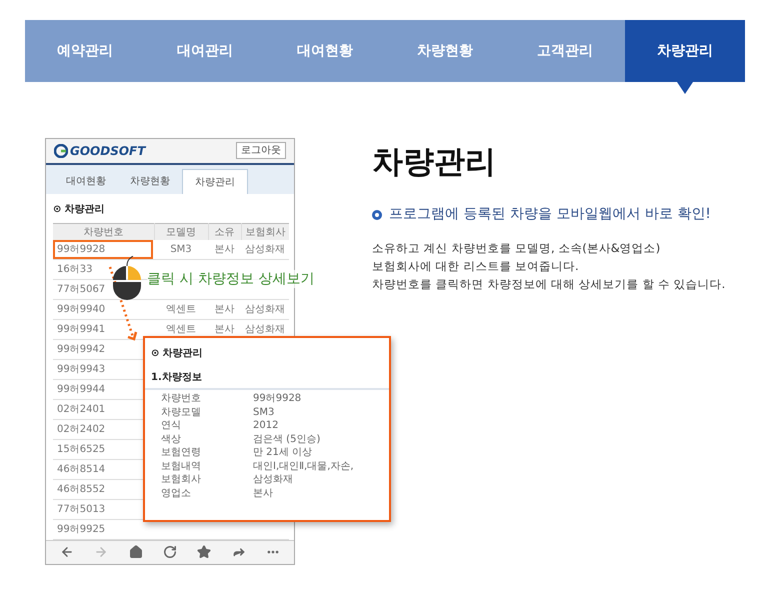 The image size is (770, 600). I want to click on field-label: 색상, so click(171, 439).